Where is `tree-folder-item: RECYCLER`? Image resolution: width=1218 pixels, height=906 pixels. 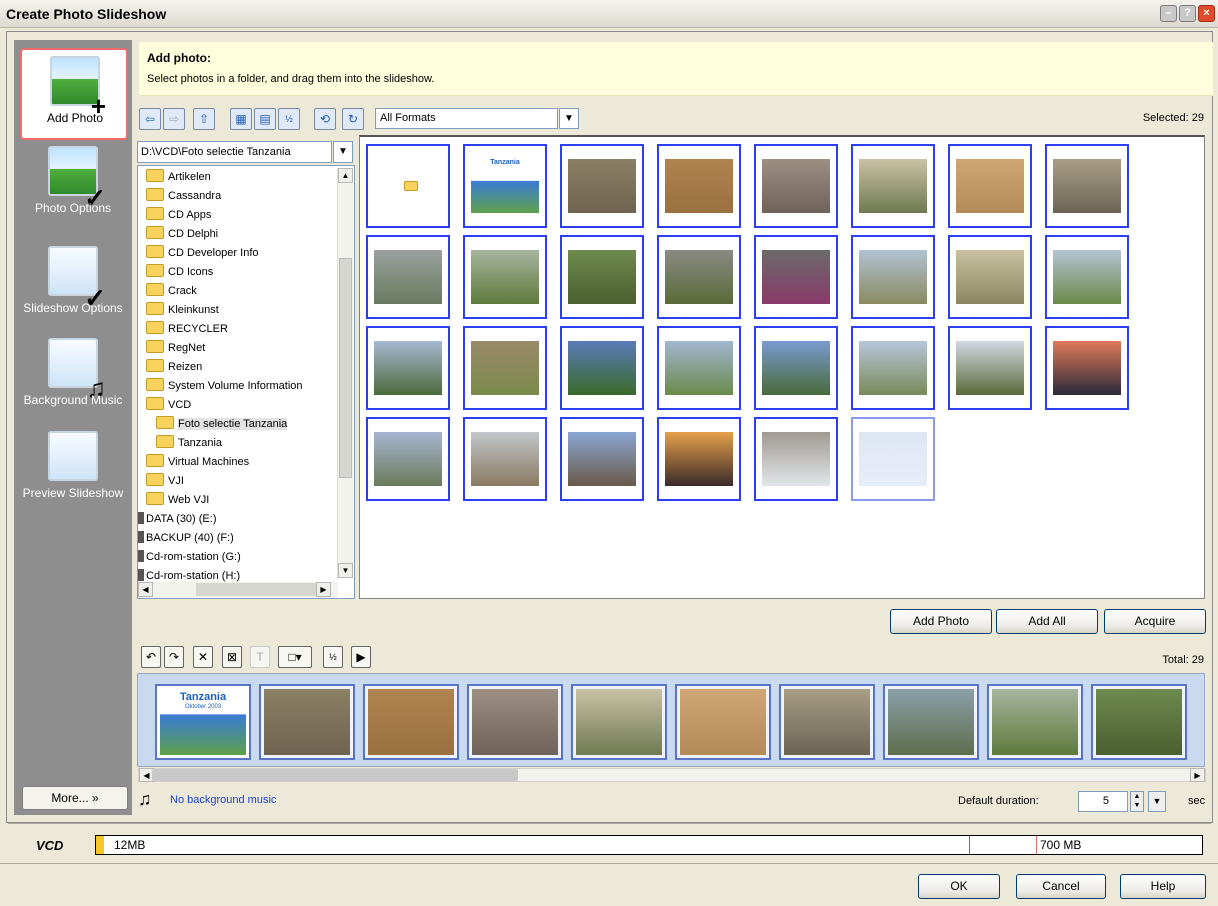
tree-folder-item: RECYCLER is located at coordinates (187, 329).